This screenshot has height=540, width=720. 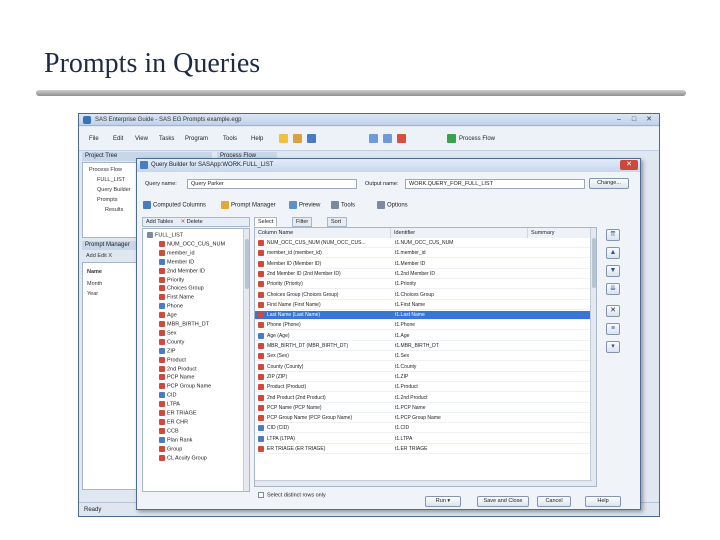 What do you see at coordinates (94, 139) in the screenshot?
I see `menu-file: File` at bounding box center [94, 139].